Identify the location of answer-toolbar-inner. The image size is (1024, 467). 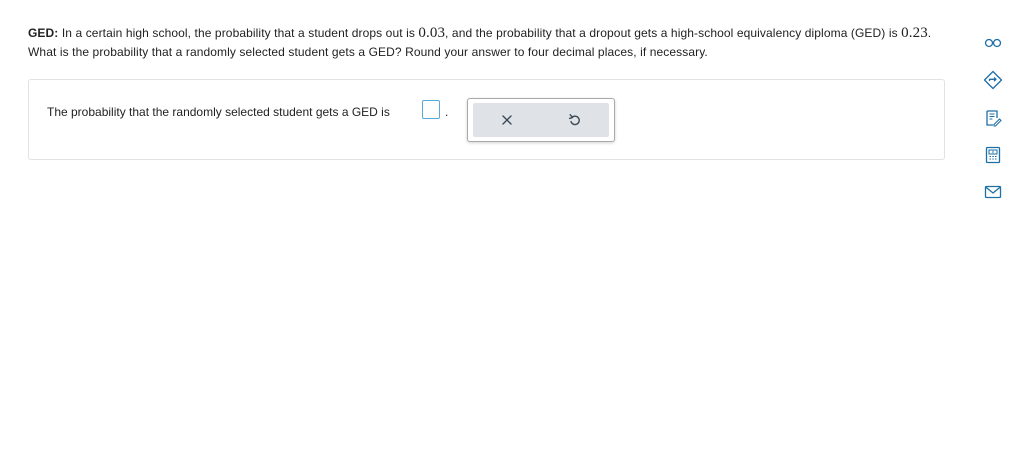
(541, 120).